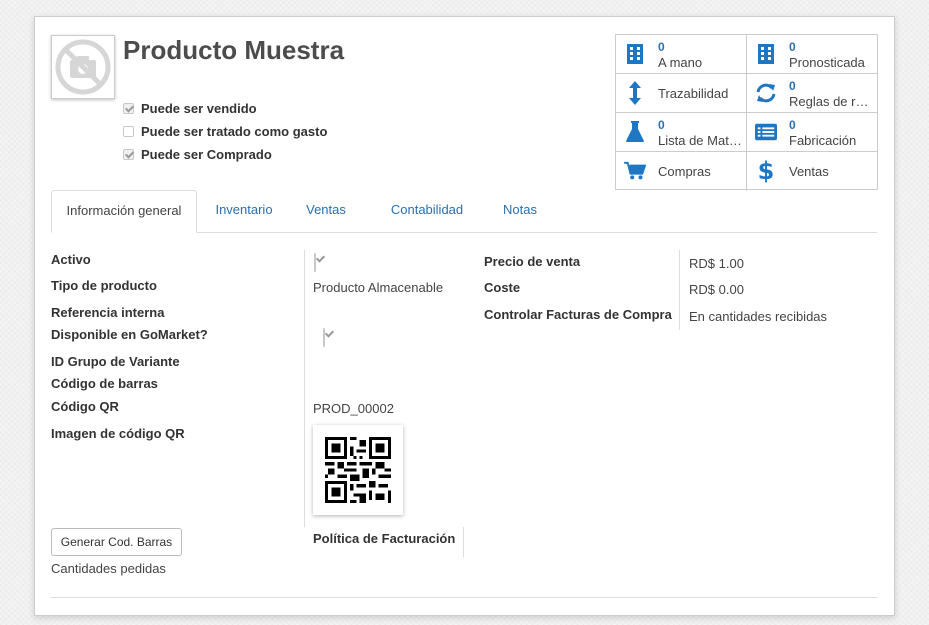  I want to click on product-type-value: Producto Almacenable, so click(378, 287).